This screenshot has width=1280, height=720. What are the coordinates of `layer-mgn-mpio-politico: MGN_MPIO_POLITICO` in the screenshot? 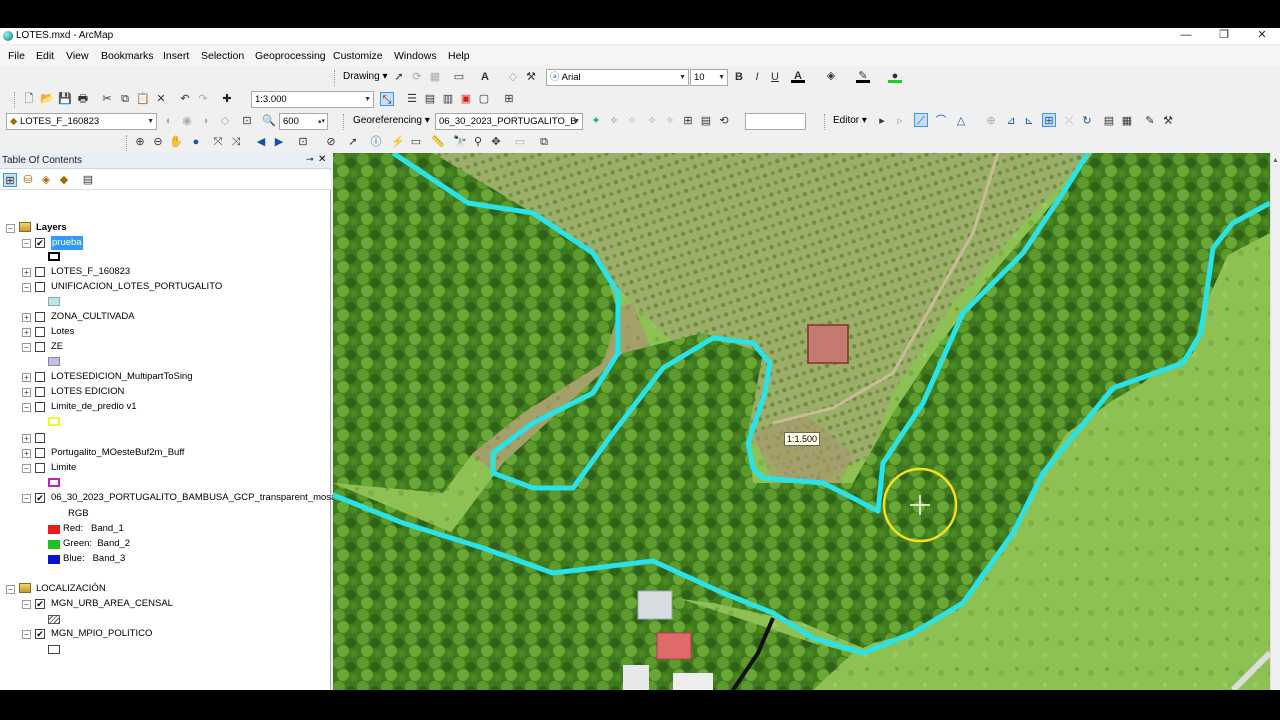 It's located at (101, 634).